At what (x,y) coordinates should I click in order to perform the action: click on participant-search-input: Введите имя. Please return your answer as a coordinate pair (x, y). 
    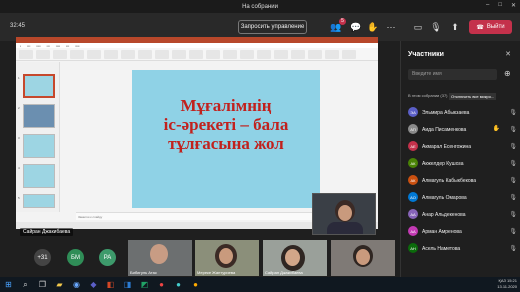
    Looking at the image, I should click on (452, 74).